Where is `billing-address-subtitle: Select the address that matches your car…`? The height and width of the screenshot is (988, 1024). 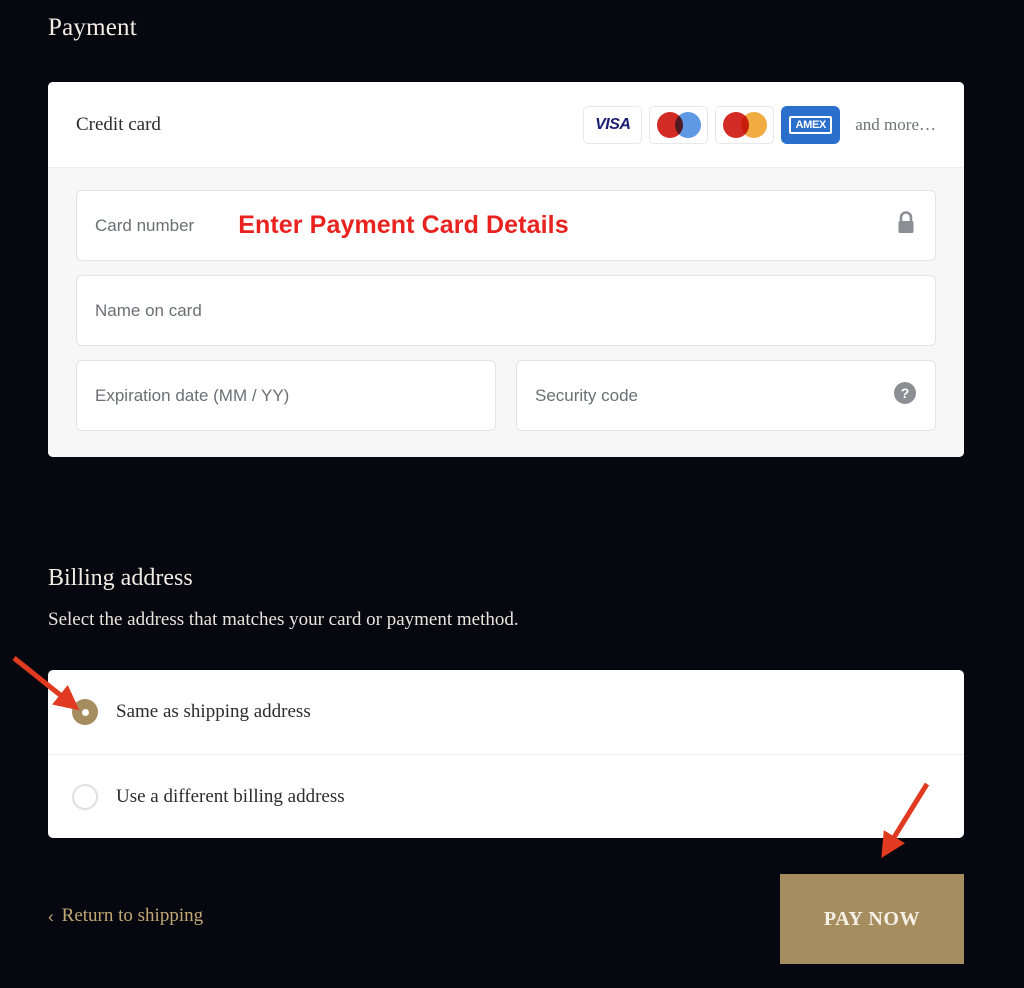
billing-address-subtitle: Select the address that matches your car… is located at coordinates (283, 619).